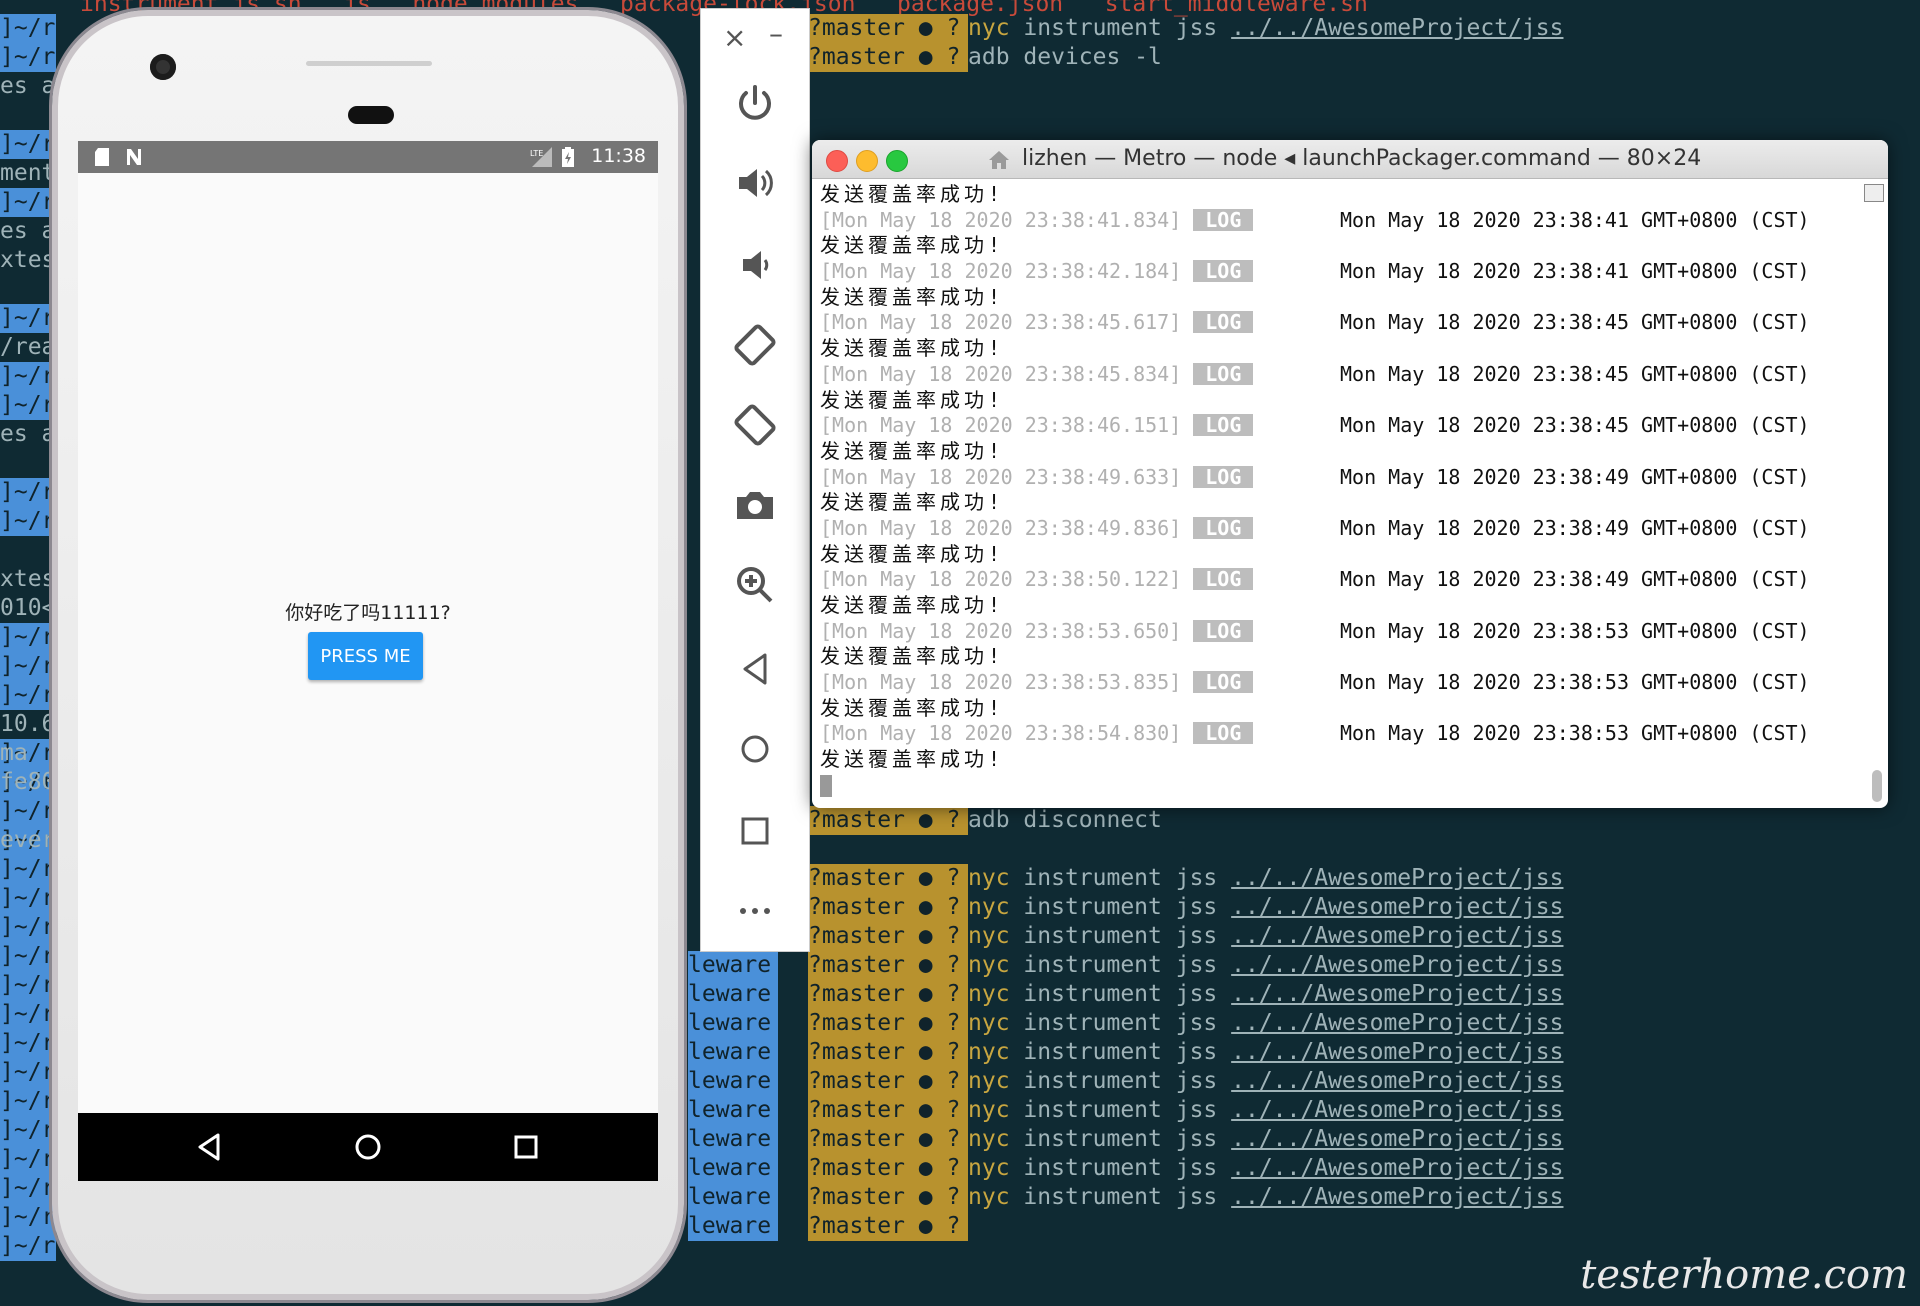  I want to click on zoom-icon, so click(755, 585).